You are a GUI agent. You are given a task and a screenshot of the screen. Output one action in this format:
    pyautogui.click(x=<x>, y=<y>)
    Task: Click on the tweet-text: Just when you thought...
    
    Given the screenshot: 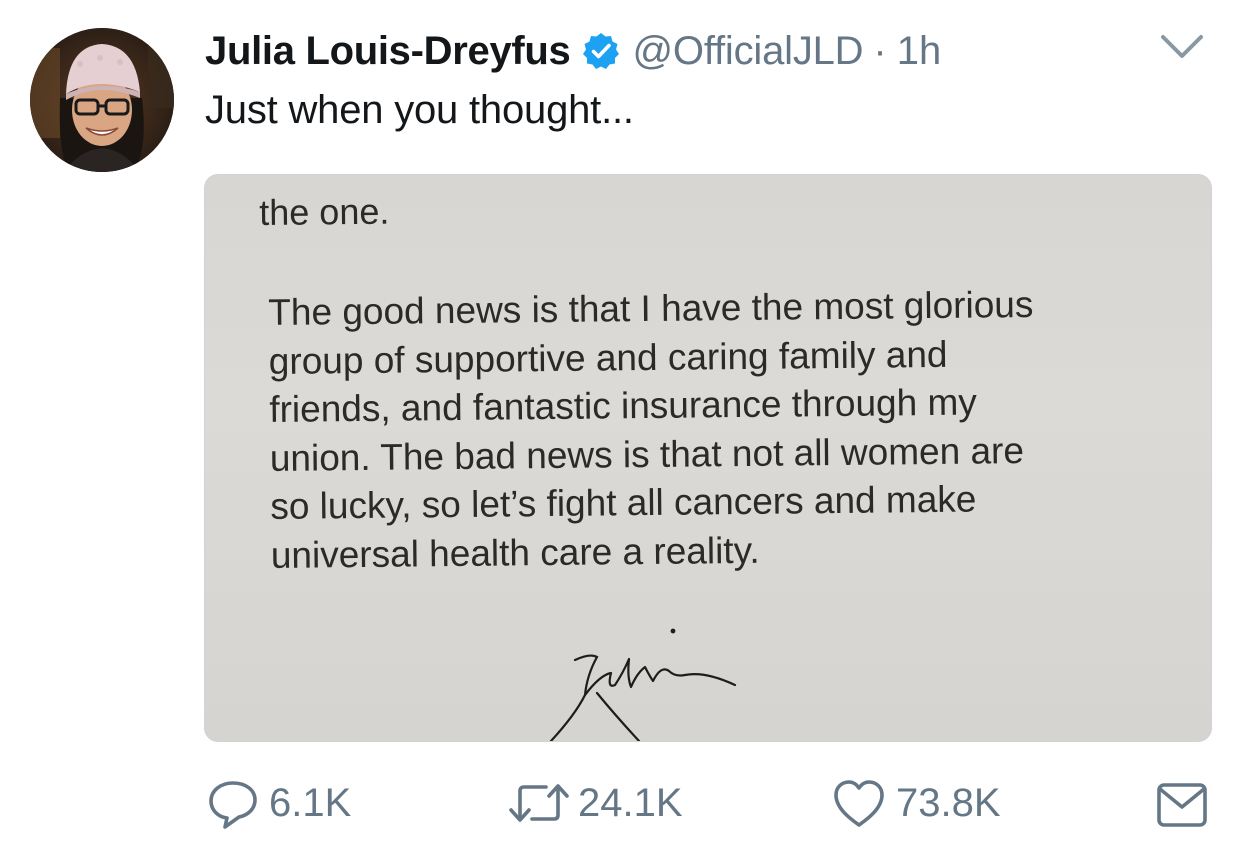 What is the action you would take?
    pyautogui.click(x=419, y=110)
    